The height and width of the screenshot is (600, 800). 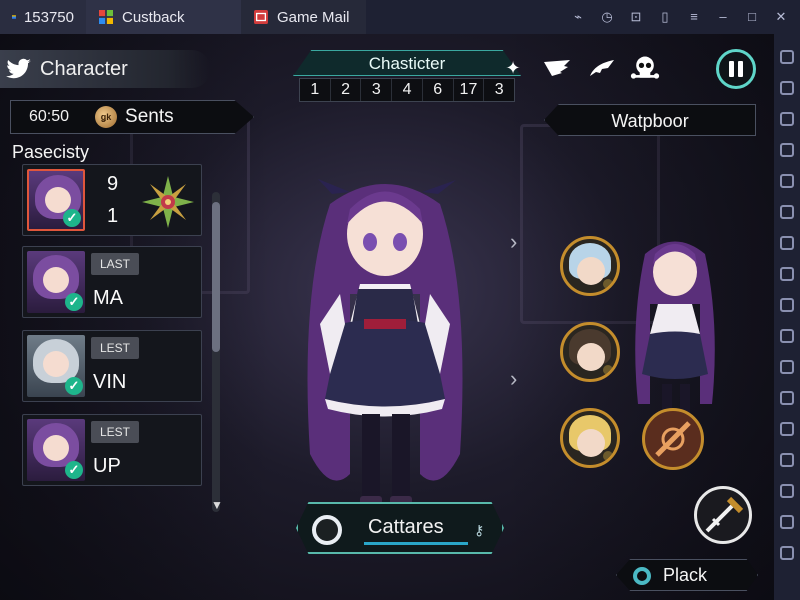 I want to click on app-icon, so click(x=14, y=17).